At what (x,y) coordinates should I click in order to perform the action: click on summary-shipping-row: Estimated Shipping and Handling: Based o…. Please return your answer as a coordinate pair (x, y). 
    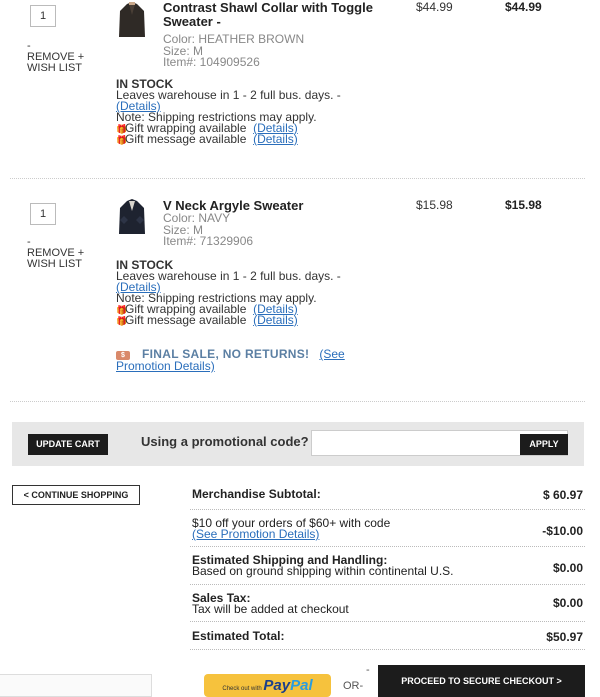
    Looking at the image, I should click on (387, 566).